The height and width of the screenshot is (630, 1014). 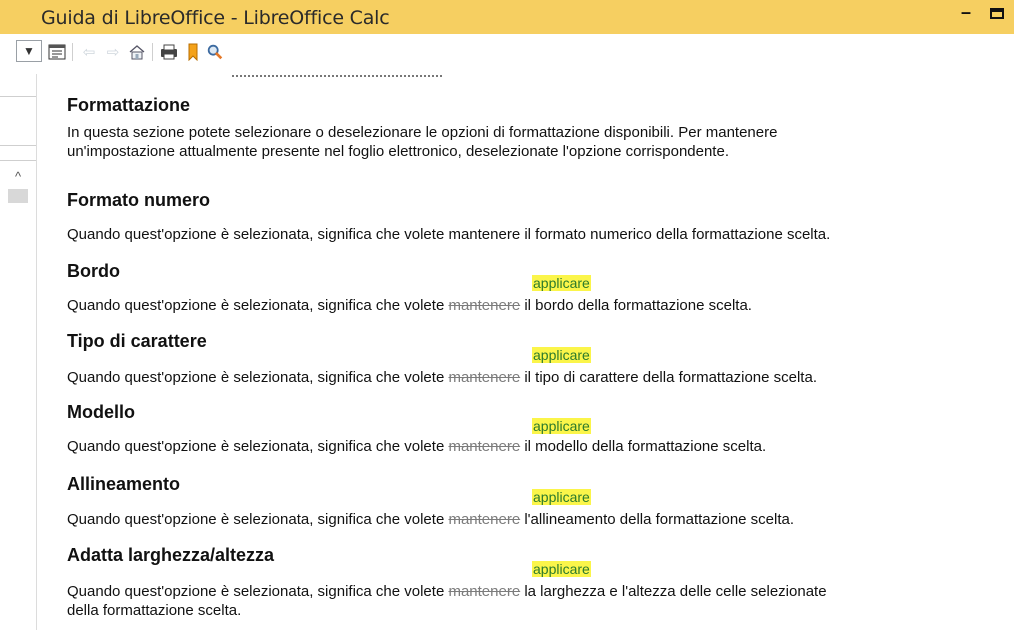 I want to click on section-heading: Tipo di carattere, so click(x=137, y=341).